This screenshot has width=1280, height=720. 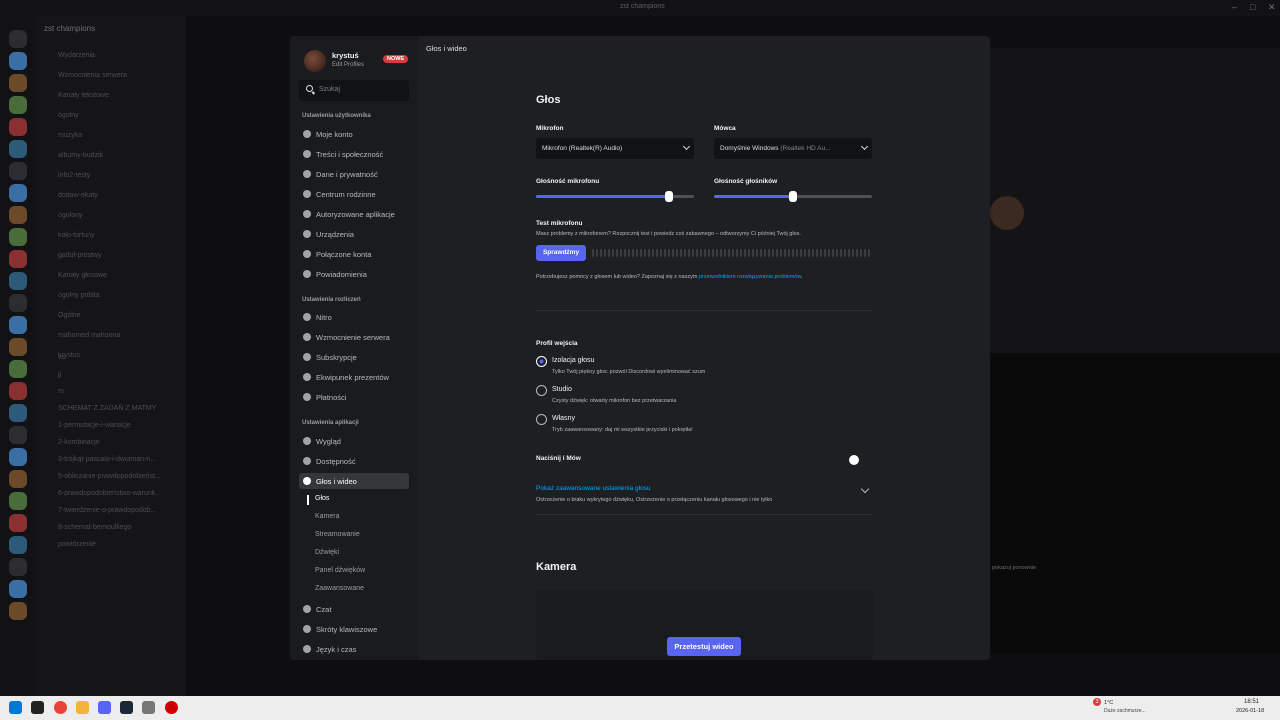 I want to click on channel-item: muzyka, so click(x=70, y=135).